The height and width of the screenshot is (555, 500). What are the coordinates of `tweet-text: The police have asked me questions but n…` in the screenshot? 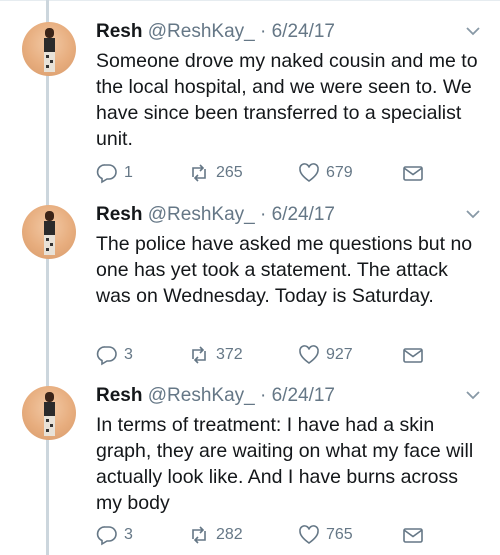 It's located at (284, 270).